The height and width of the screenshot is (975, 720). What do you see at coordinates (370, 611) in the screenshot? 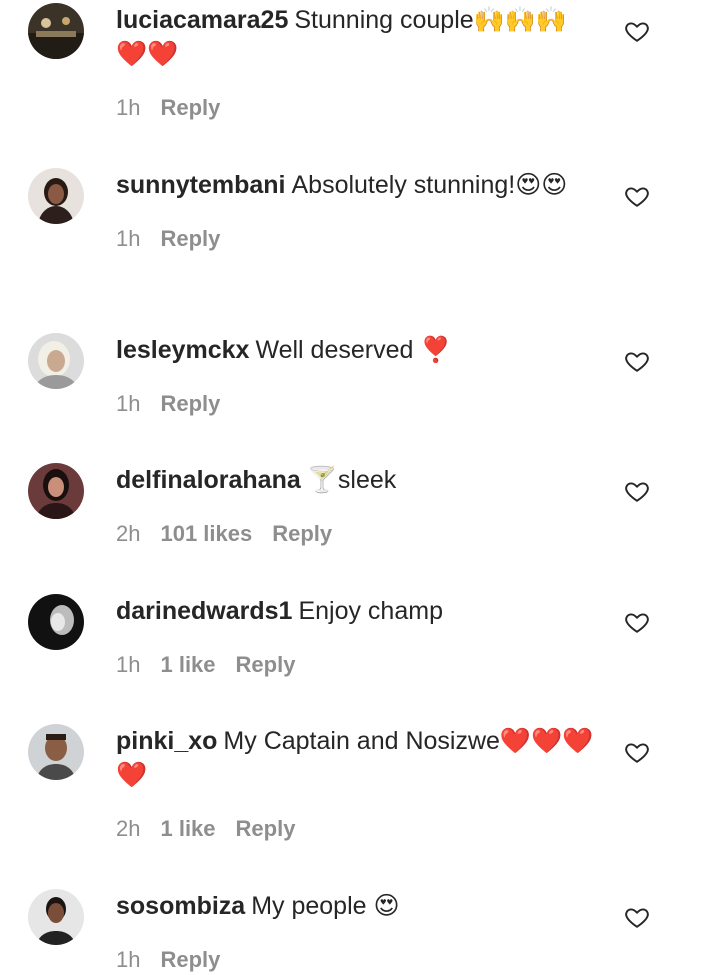
I see `comment-text: Enjoy champ` at bounding box center [370, 611].